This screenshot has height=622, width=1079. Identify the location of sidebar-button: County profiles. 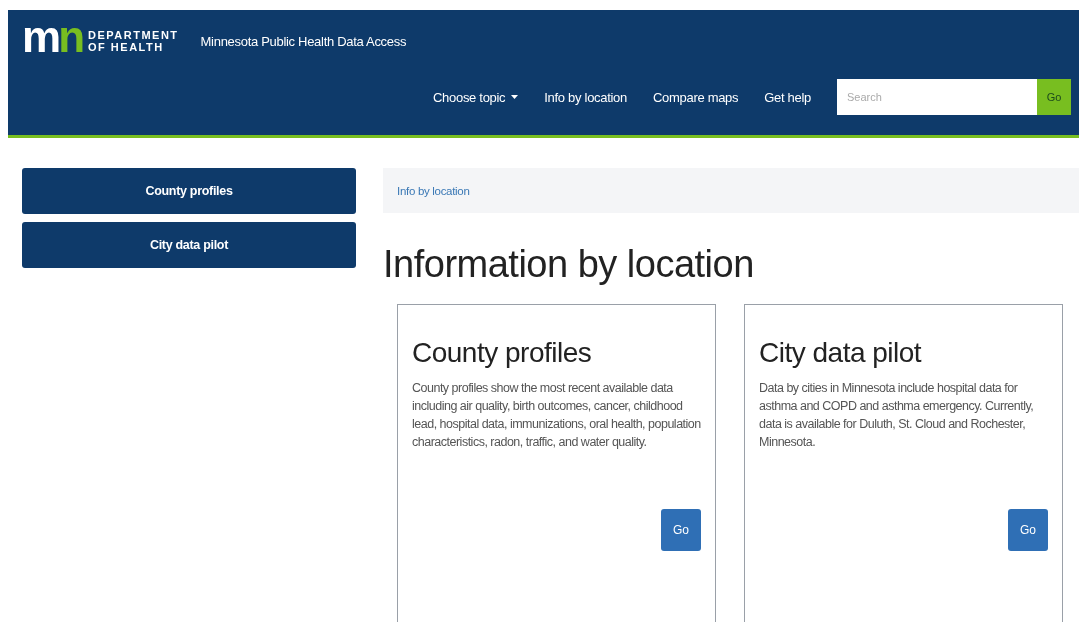
(189, 191).